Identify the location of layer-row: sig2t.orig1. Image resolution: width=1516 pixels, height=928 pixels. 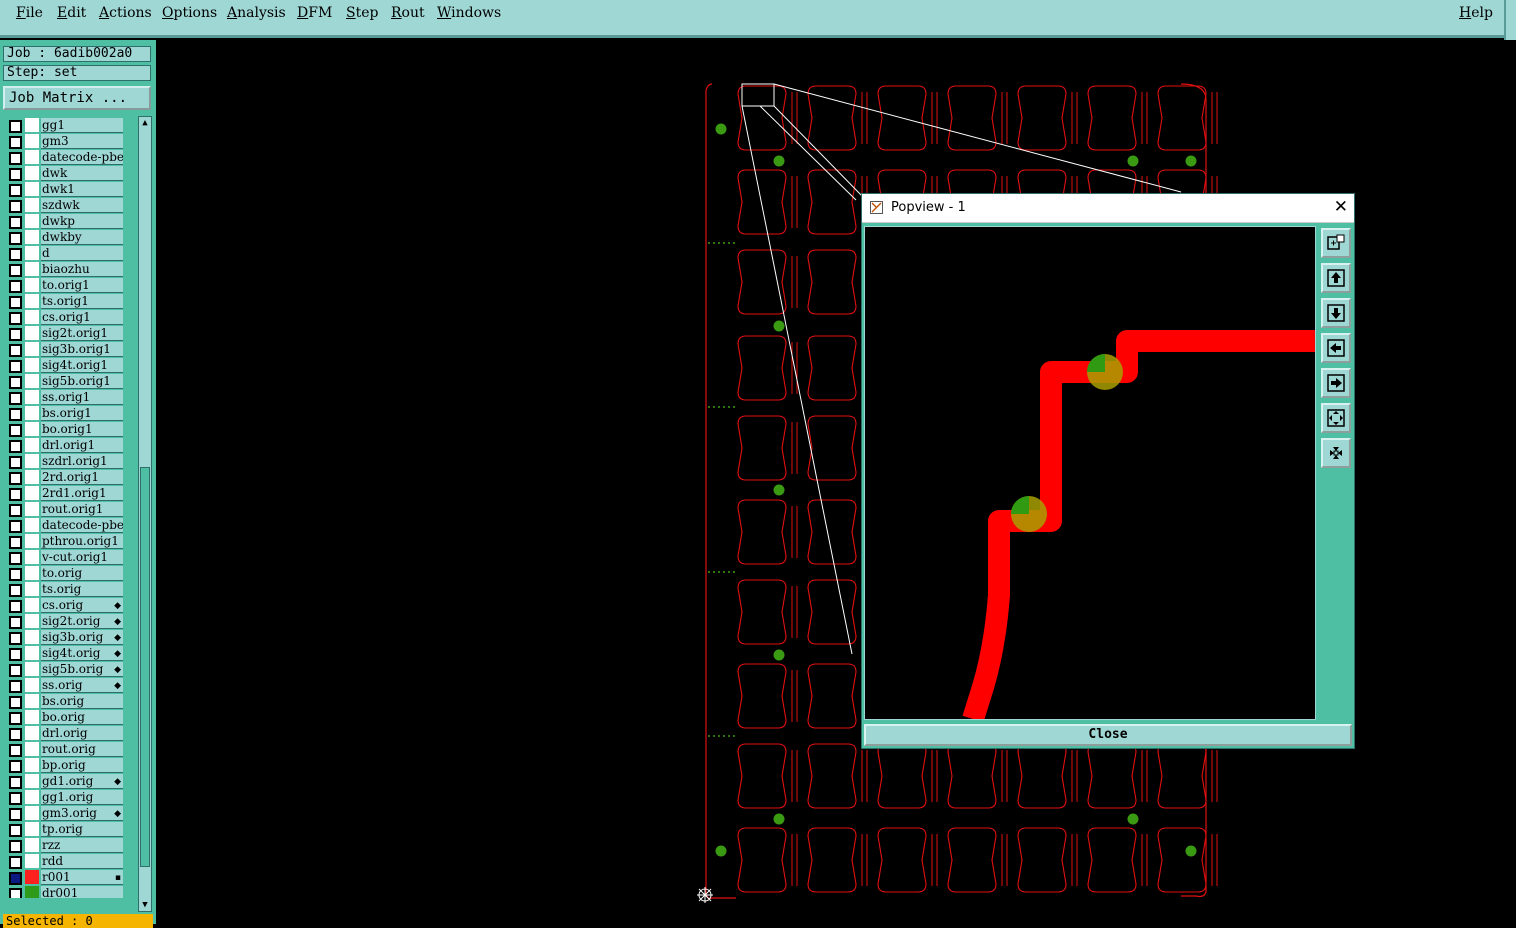
(65, 333).